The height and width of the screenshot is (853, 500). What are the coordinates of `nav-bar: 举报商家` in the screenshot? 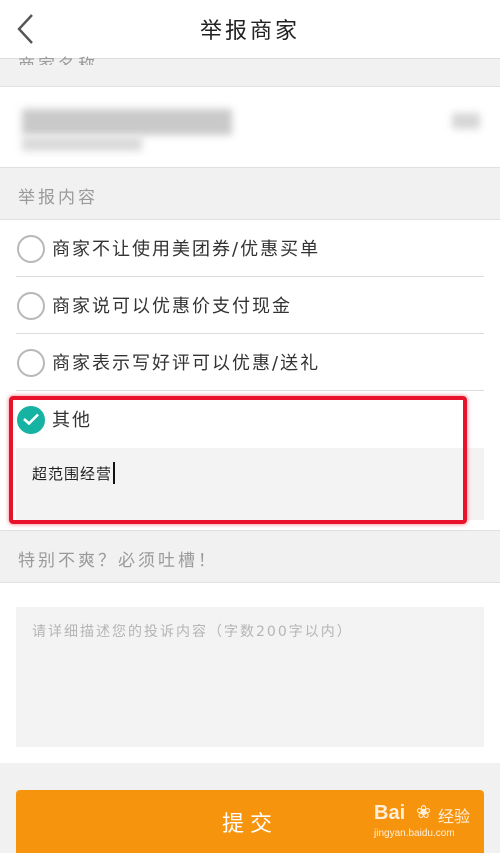 It's located at (250, 29).